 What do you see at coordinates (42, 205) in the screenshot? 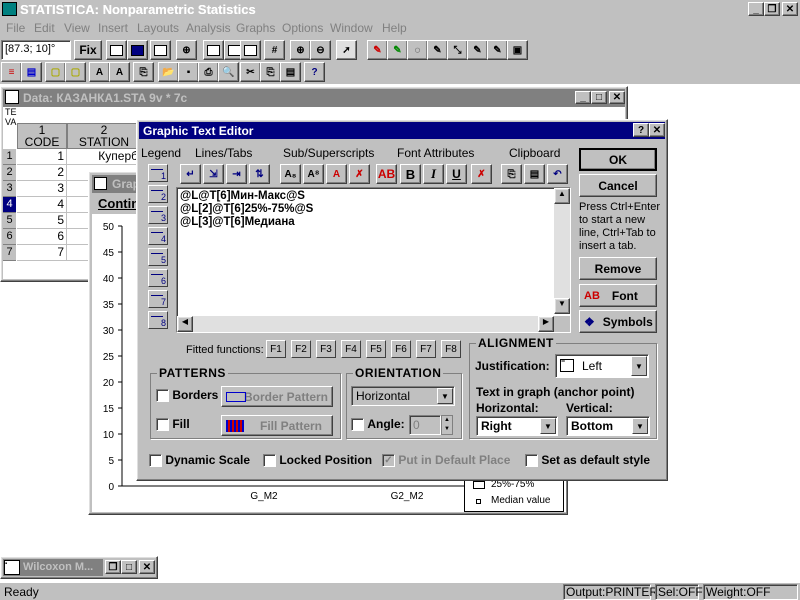
I see `cell-code: 4` at bounding box center [42, 205].